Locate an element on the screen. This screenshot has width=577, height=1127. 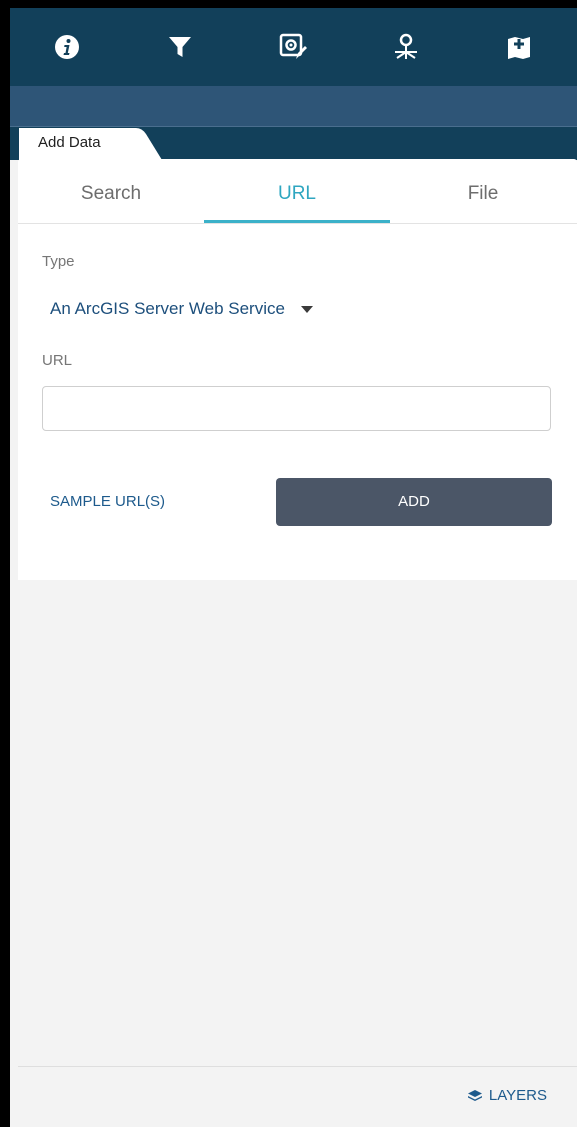
tab-search: Search is located at coordinates (111, 191).